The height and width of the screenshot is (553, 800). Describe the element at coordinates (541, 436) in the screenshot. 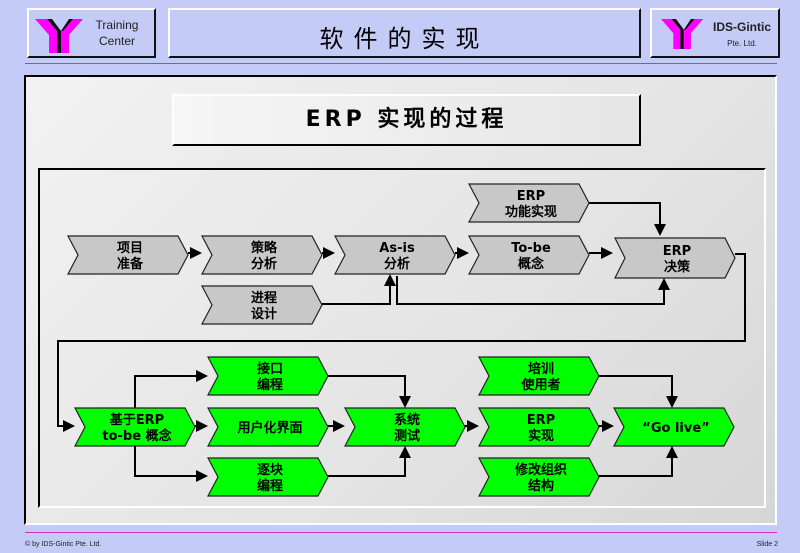

I see `node-label: 实现` at that location.